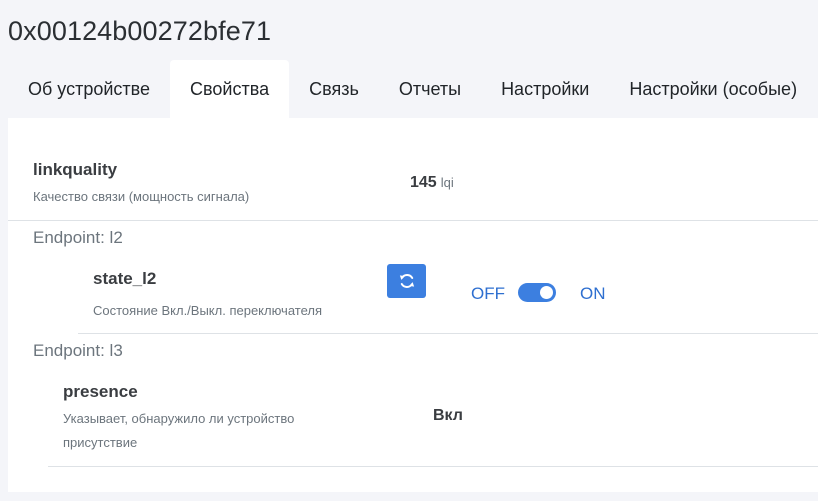  Describe the element at coordinates (100, 442) in the screenshot. I see `presence-description-line2: присутствие` at that location.